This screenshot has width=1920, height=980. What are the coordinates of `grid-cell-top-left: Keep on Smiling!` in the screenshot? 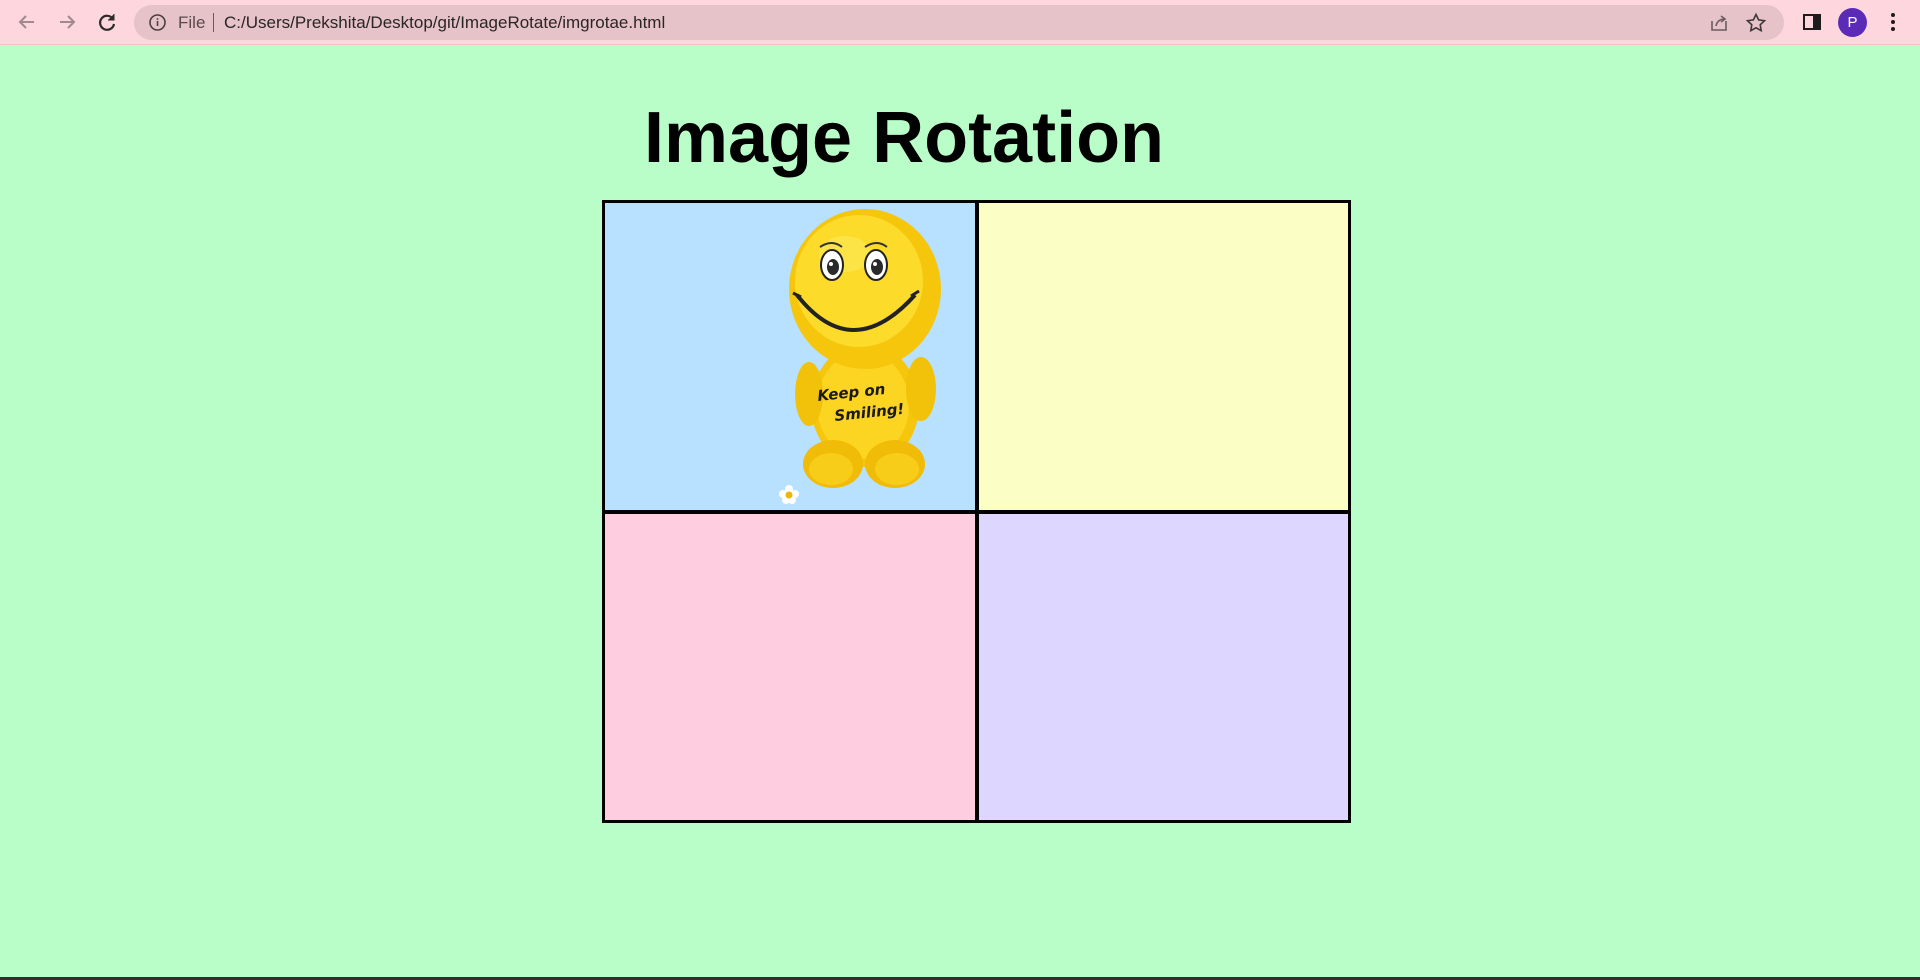 It's located at (791, 357).